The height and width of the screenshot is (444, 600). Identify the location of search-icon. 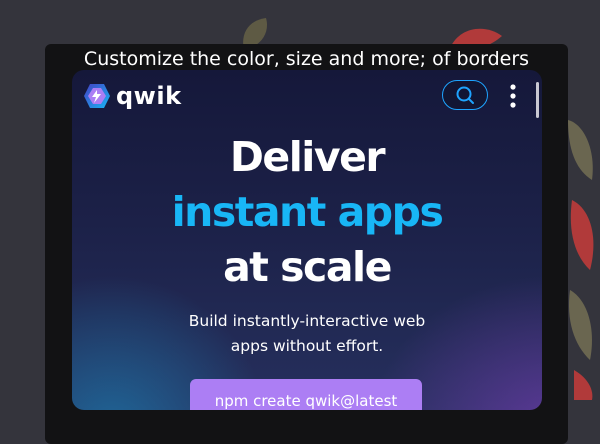
(465, 95).